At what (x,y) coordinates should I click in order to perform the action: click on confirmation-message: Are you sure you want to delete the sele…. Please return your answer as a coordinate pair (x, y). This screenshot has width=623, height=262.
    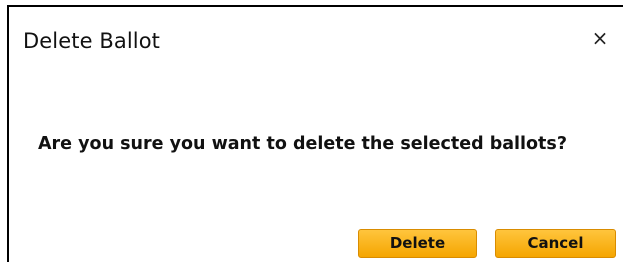
    Looking at the image, I should click on (302, 144).